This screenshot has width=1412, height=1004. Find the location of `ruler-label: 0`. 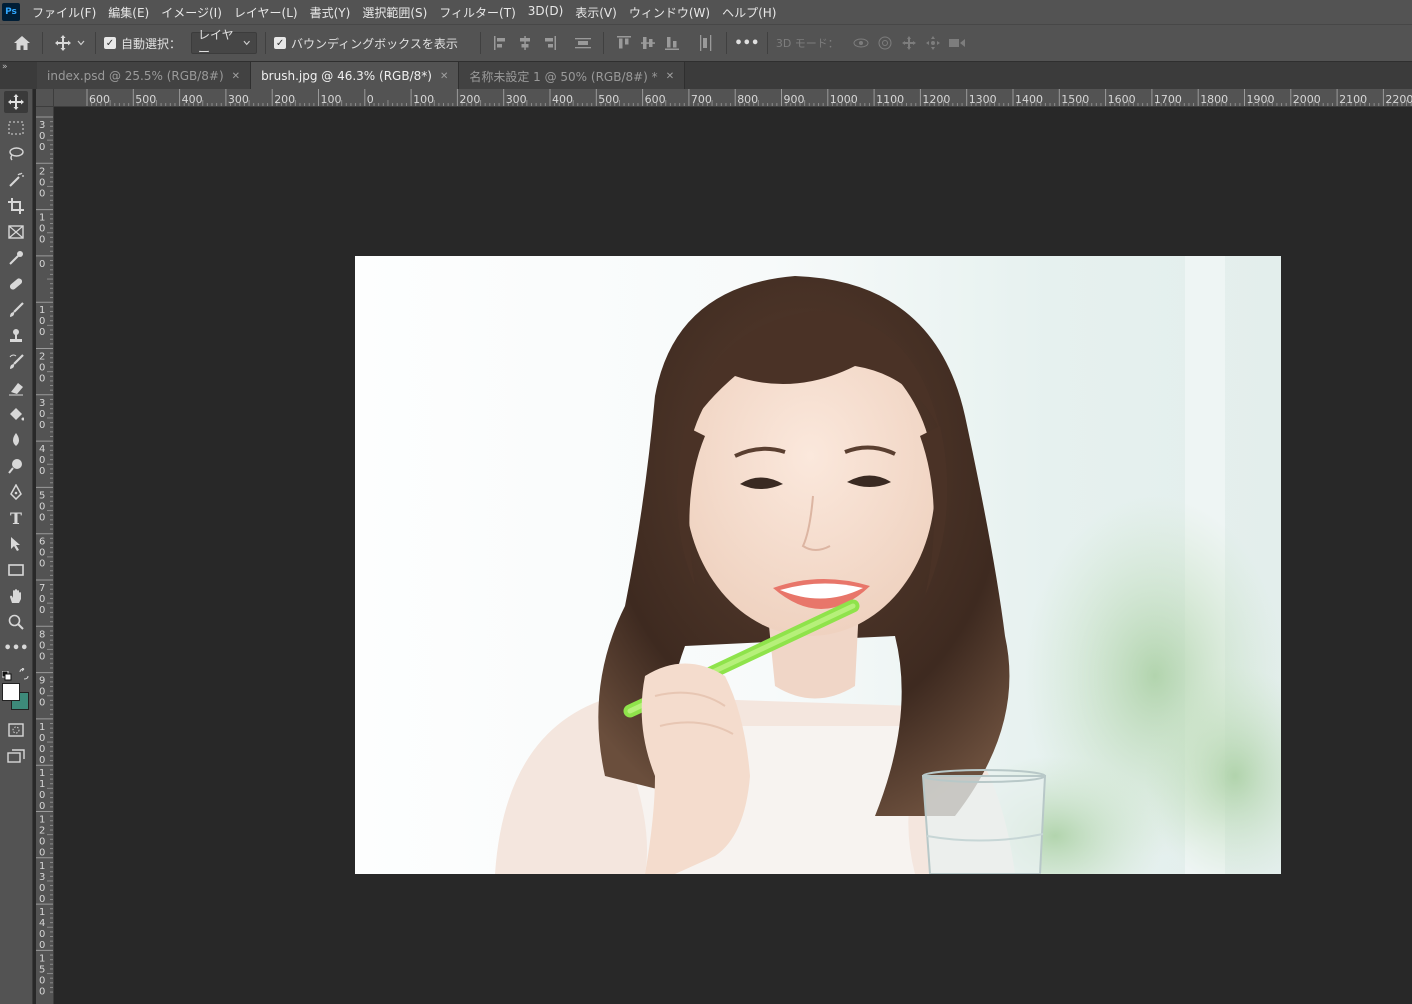

ruler-label: 0 is located at coordinates (370, 99).